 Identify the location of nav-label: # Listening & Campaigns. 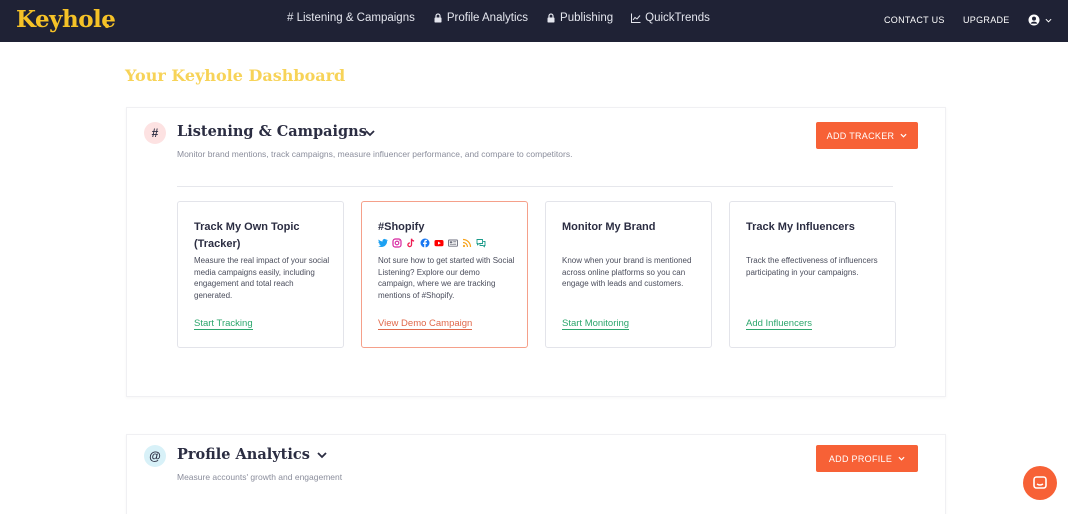
(351, 18).